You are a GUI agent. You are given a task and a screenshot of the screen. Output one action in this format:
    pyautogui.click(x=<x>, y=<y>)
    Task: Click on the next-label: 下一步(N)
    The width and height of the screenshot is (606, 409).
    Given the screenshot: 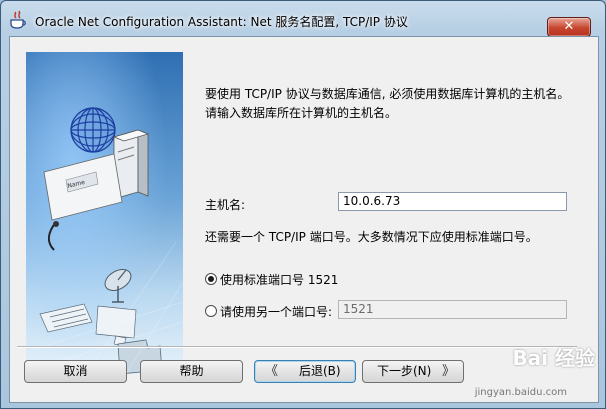 What is the action you would take?
    pyautogui.click(x=404, y=371)
    